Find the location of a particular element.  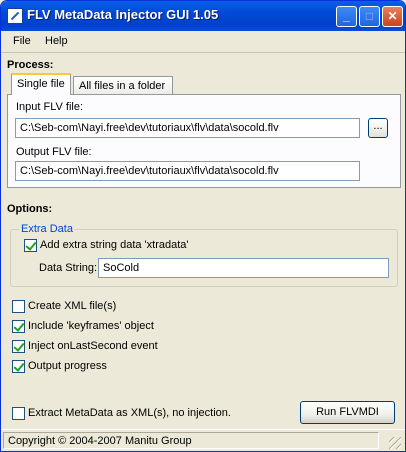

tab-all-files-label: All files in a folder is located at coordinates (122, 86).